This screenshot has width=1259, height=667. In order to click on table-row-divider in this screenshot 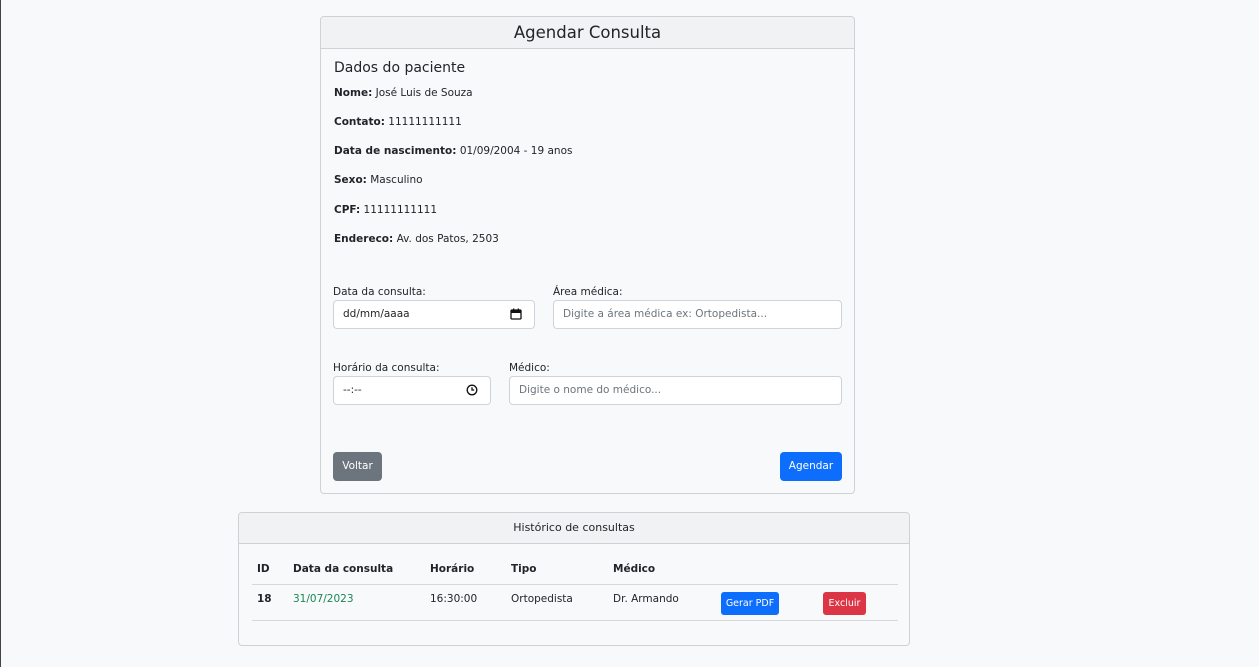, I will do `click(575, 620)`.